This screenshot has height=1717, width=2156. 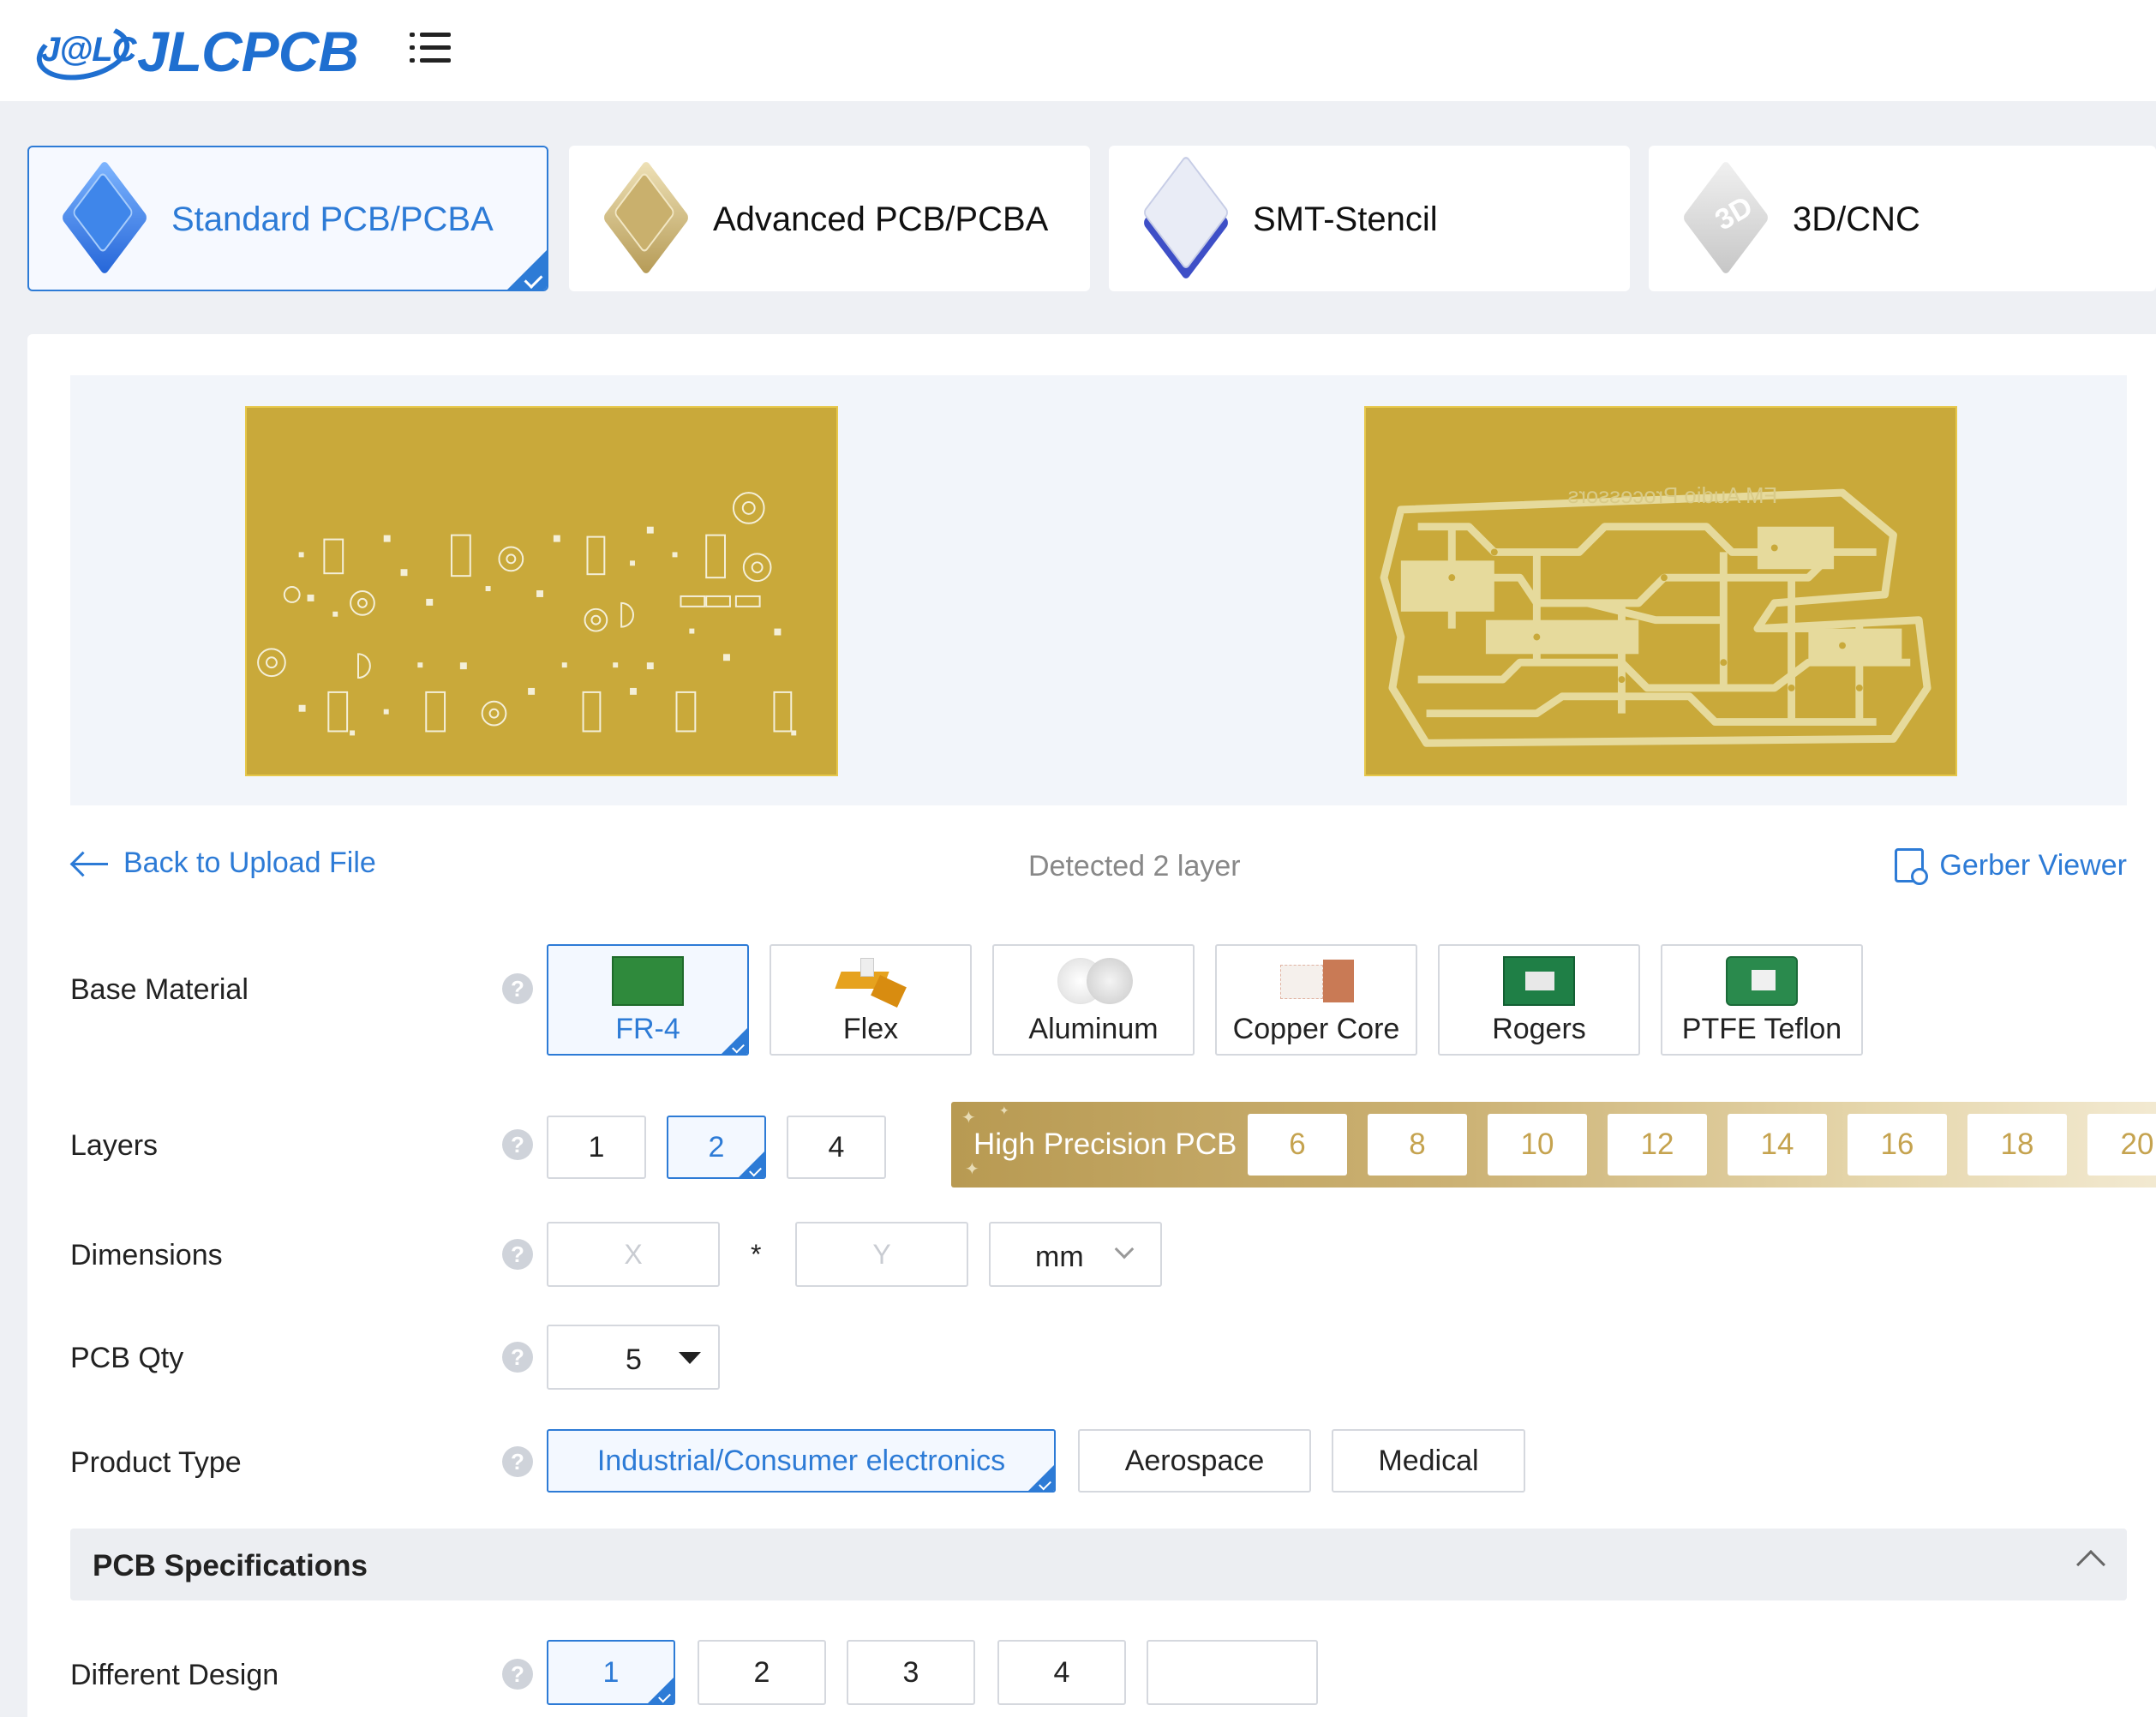 I want to click on advanced-pcb-icon, so click(x=644, y=218).